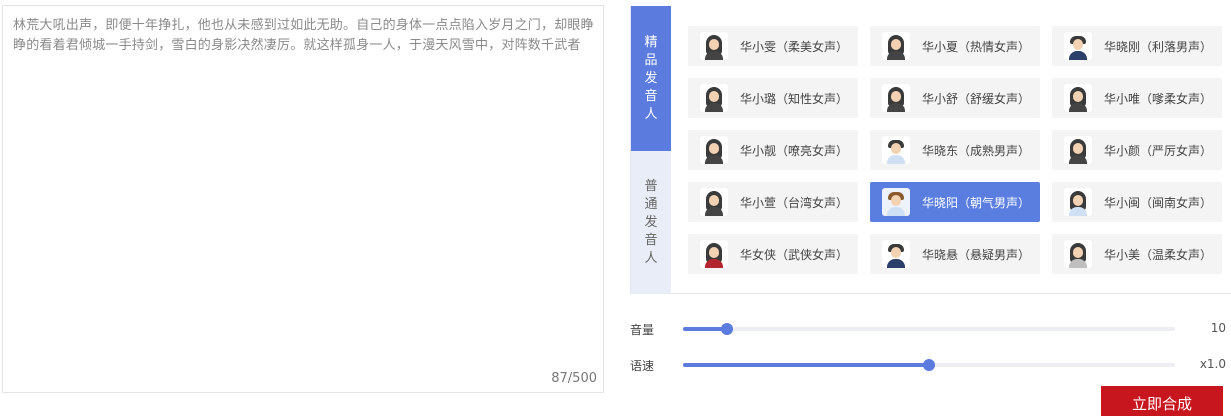 The height and width of the screenshot is (416, 1231). I want to click on voice-card-xiaoshu: 华小舒（舒缓女声）, so click(955, 98).